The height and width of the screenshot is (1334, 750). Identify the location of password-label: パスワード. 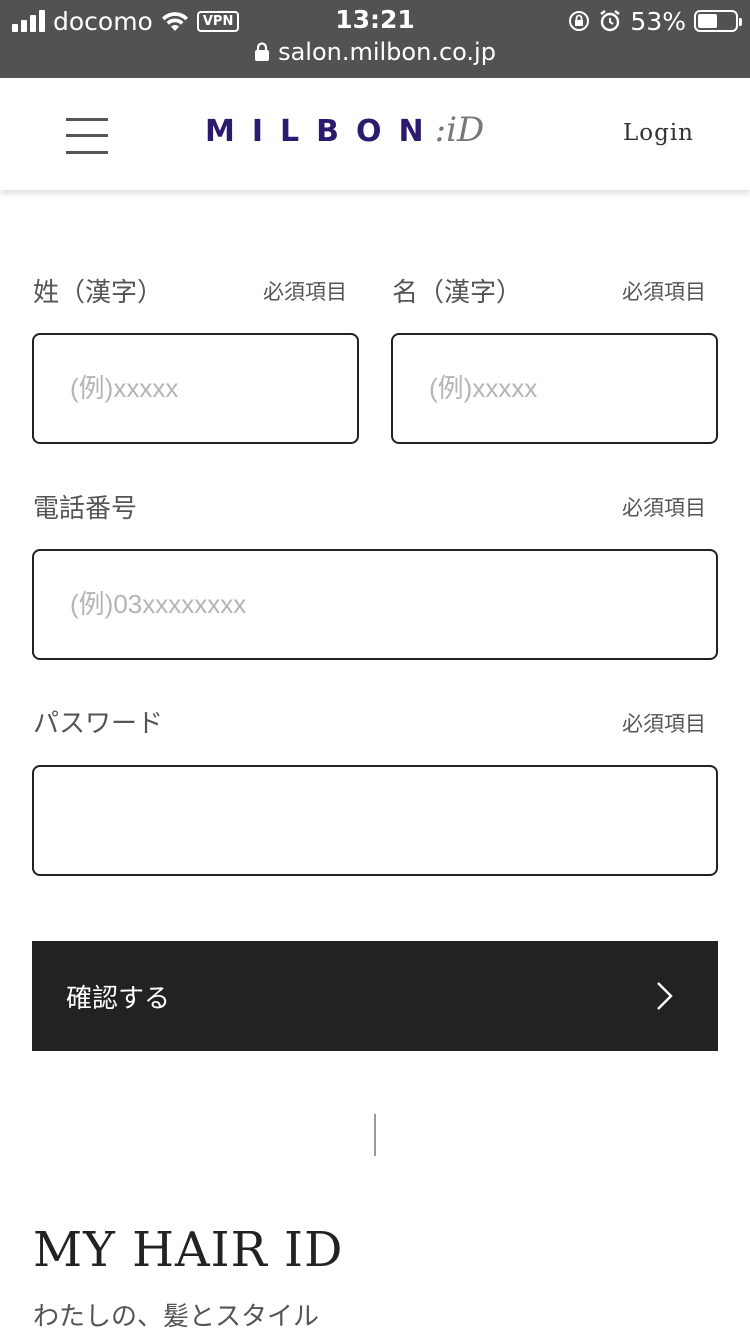
(98, 724).